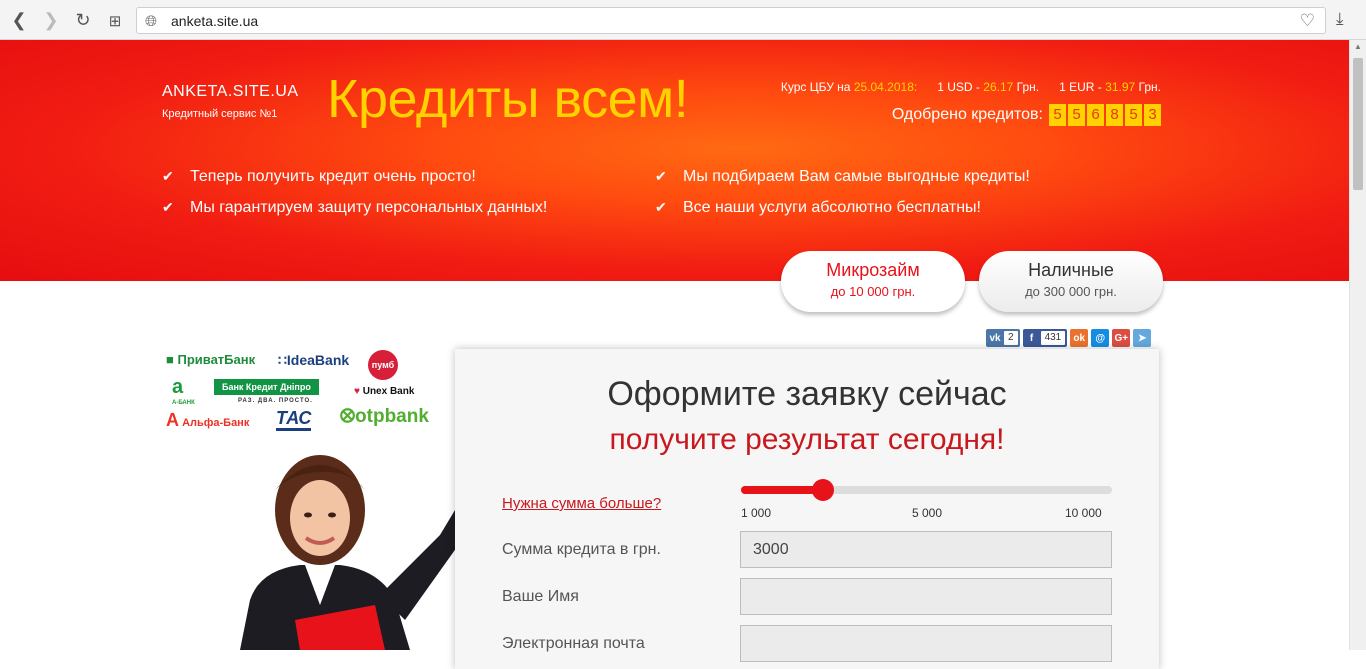 The width and height of the screenshot is (1366, 669). What do you see at coordinates (151, 21) in the screenshot?
I see `globe-icon: 🌐︎` at bounding box center [151, 21].